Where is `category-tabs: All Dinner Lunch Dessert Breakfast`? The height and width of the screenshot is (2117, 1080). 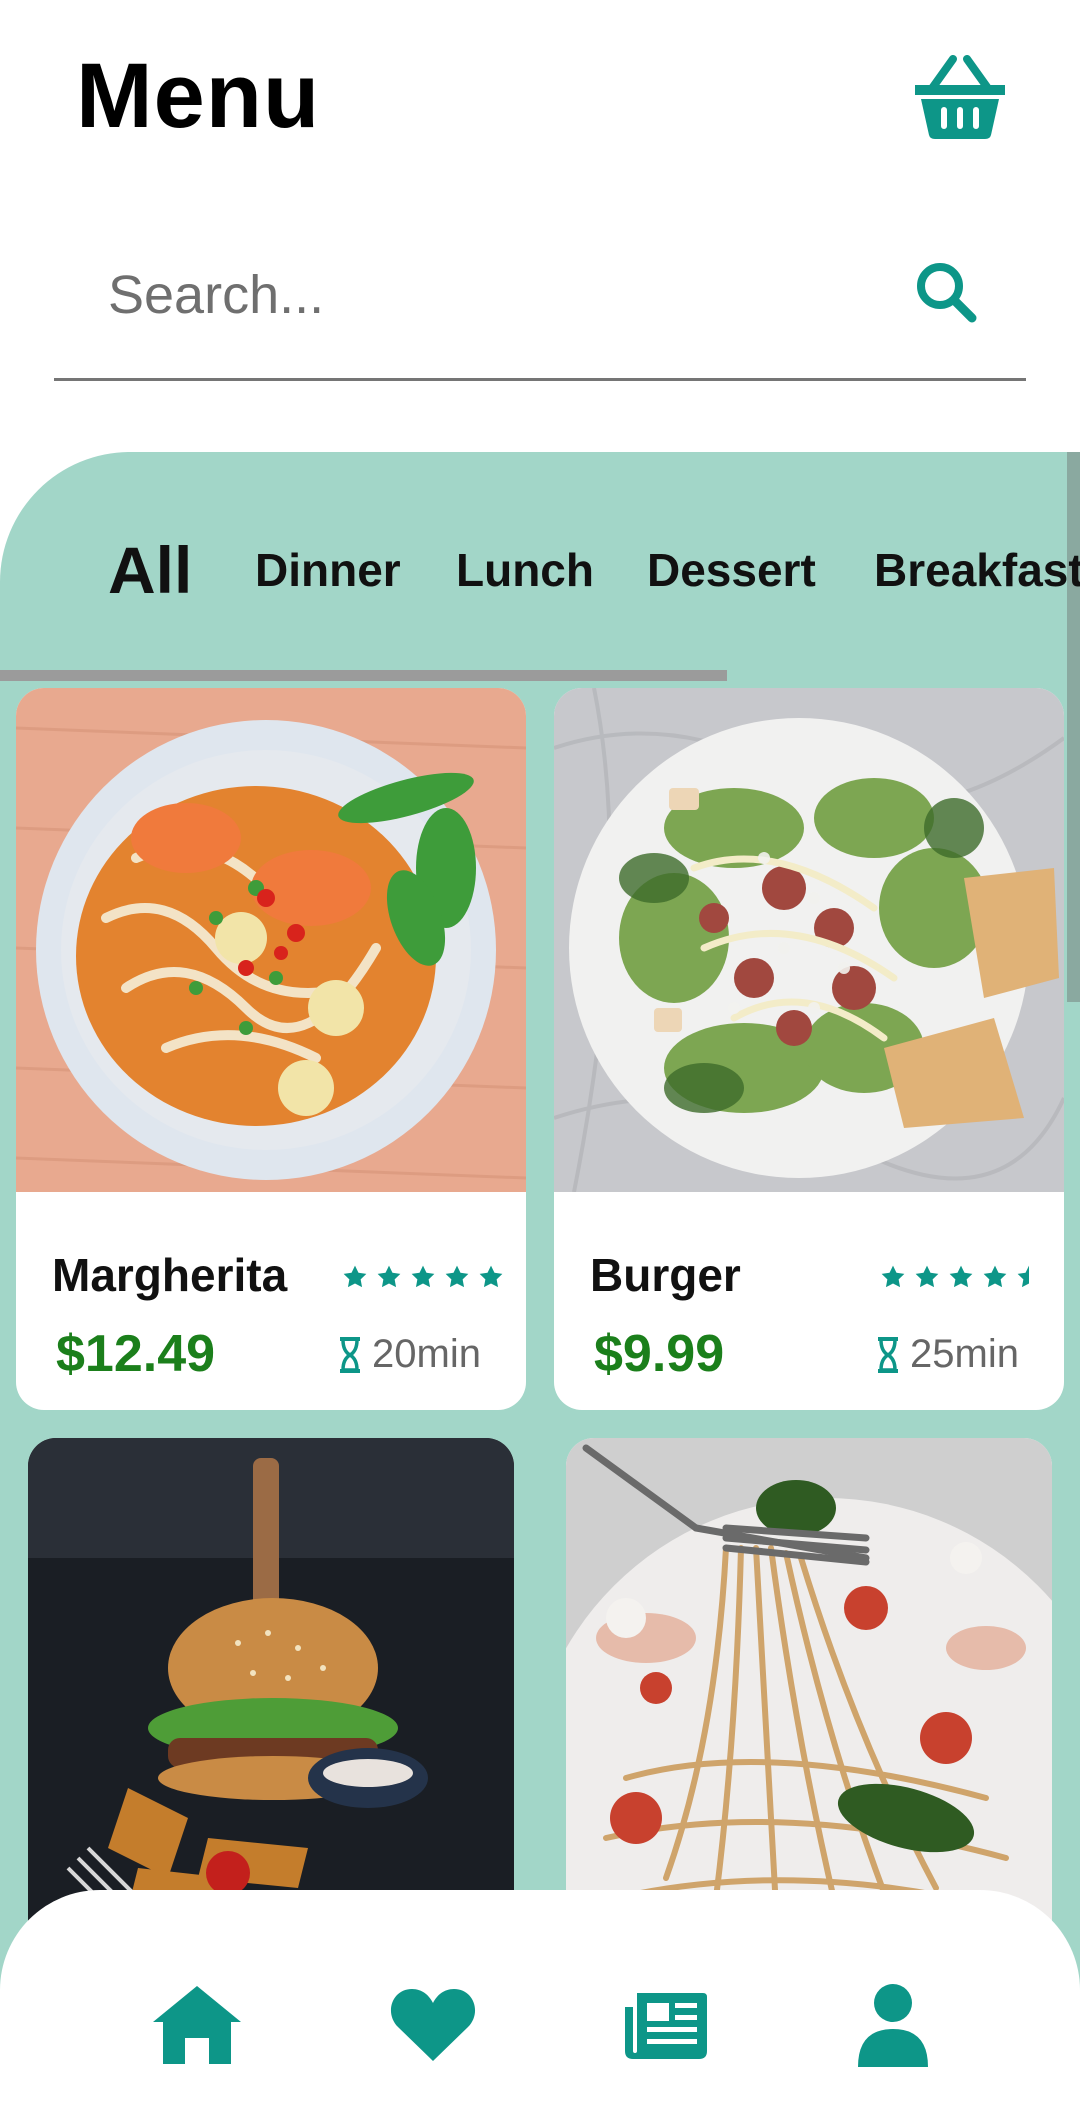 category-tabs: All Dinner Lunch Dessert Breakfast is located at coordinates (540, 570).